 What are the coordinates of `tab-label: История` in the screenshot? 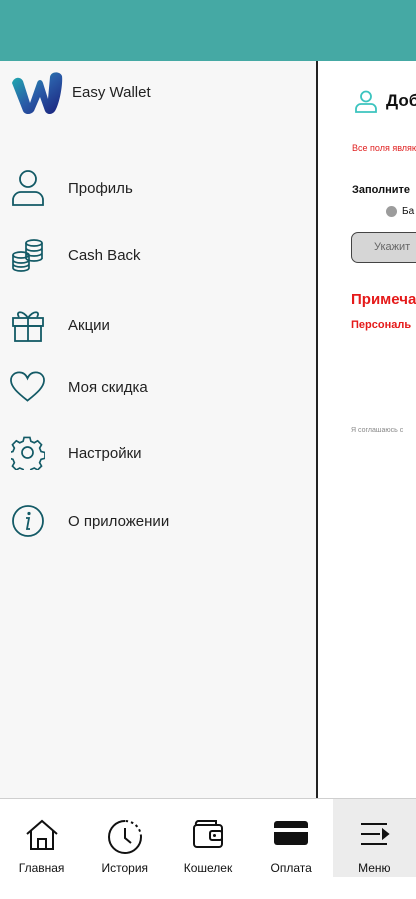 It's located at (125, 868).